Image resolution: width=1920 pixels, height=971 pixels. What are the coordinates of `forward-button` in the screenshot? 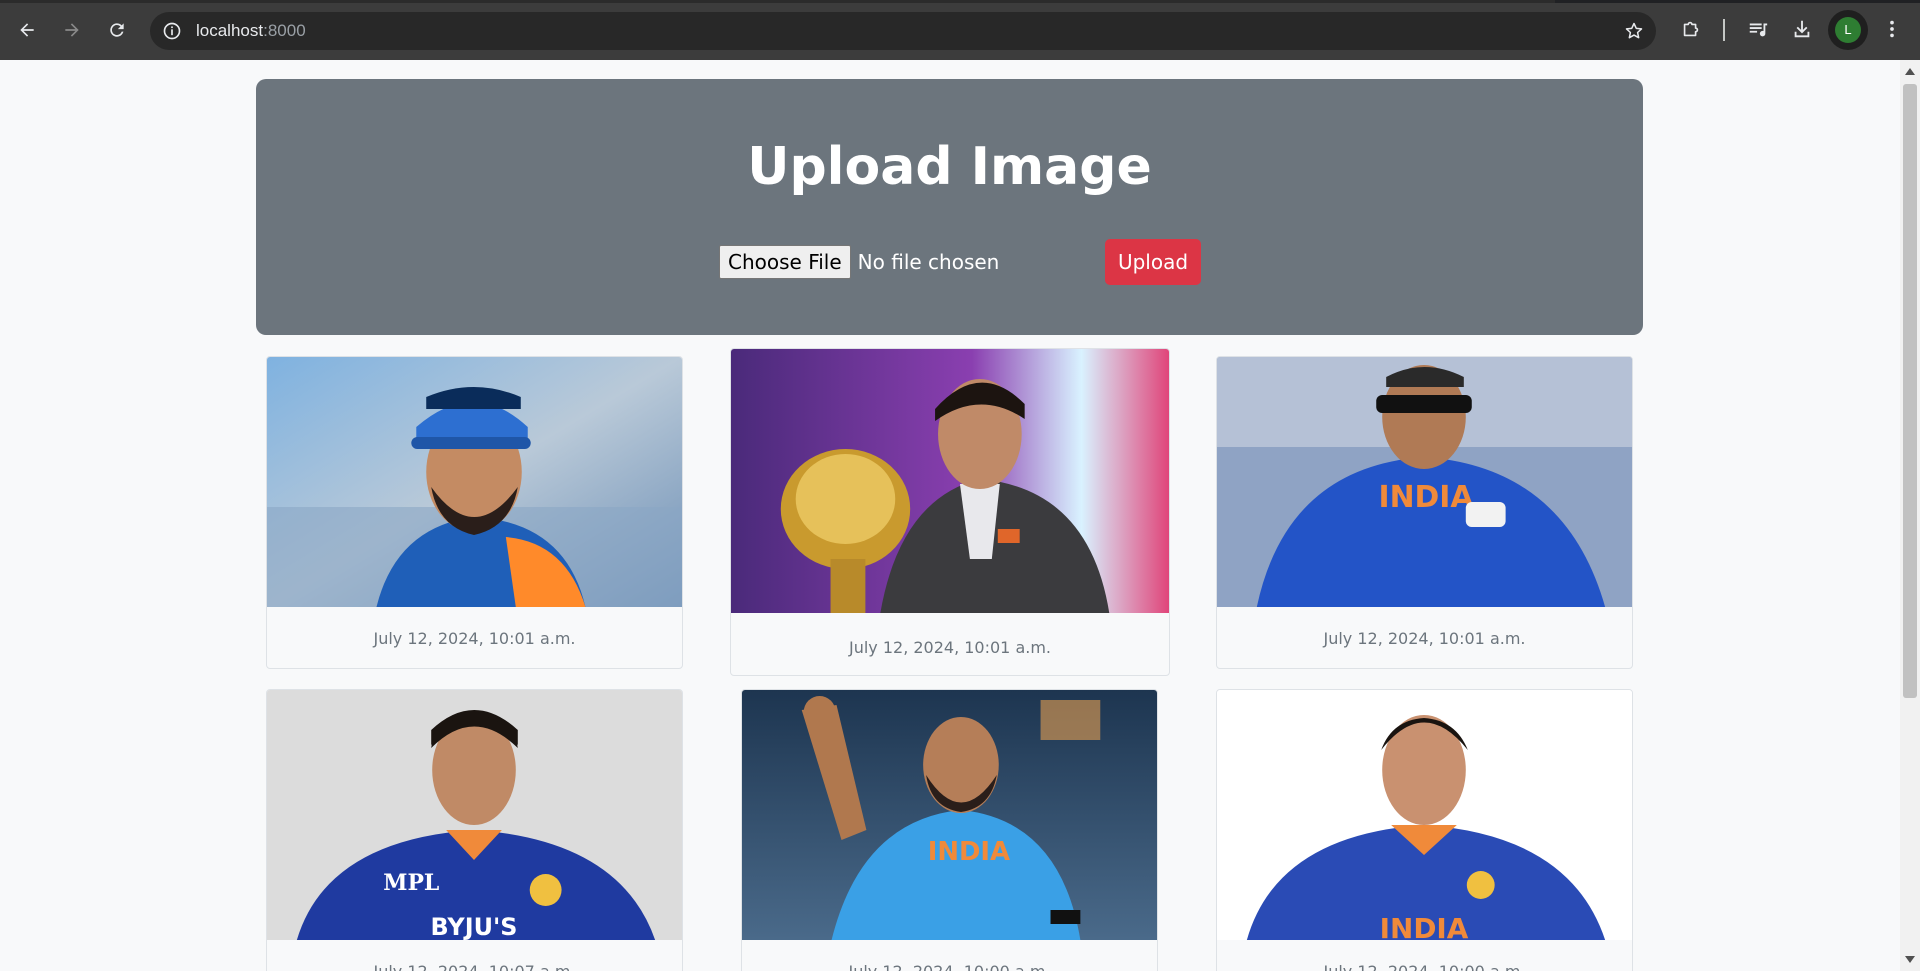 It's located at (72, 30).